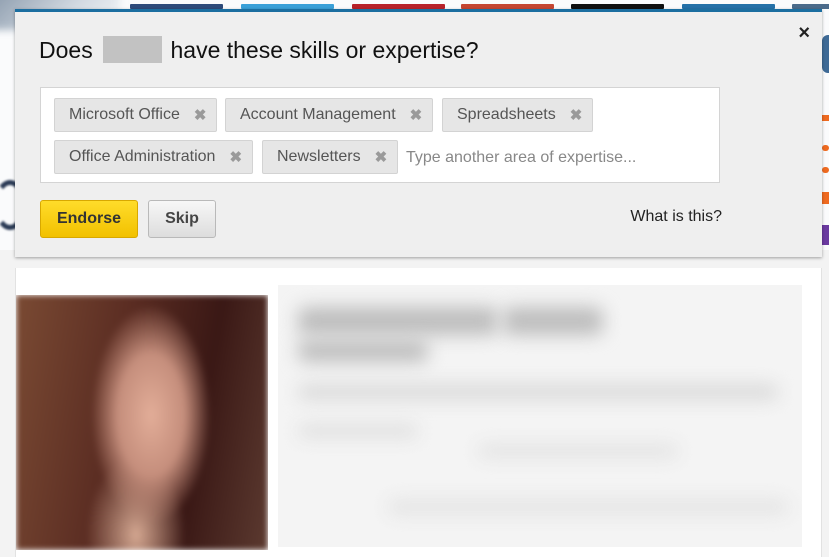 The height and width of the screenshot is (557, 829). I want to click on title-prefix: Does, so click(66, 50).